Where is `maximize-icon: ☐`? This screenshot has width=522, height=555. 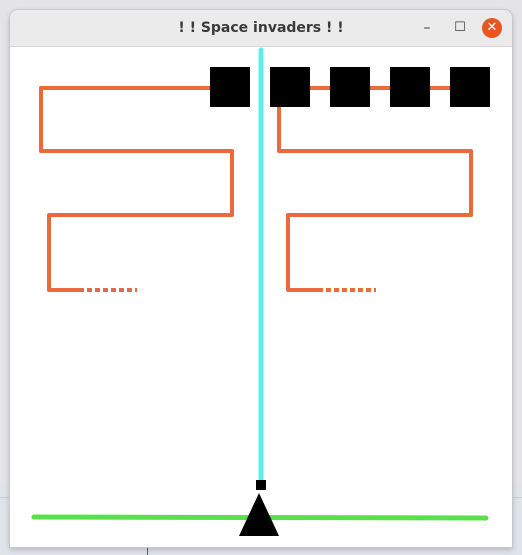
maximize-icon: ☐ is located at coordinates (460, 28).